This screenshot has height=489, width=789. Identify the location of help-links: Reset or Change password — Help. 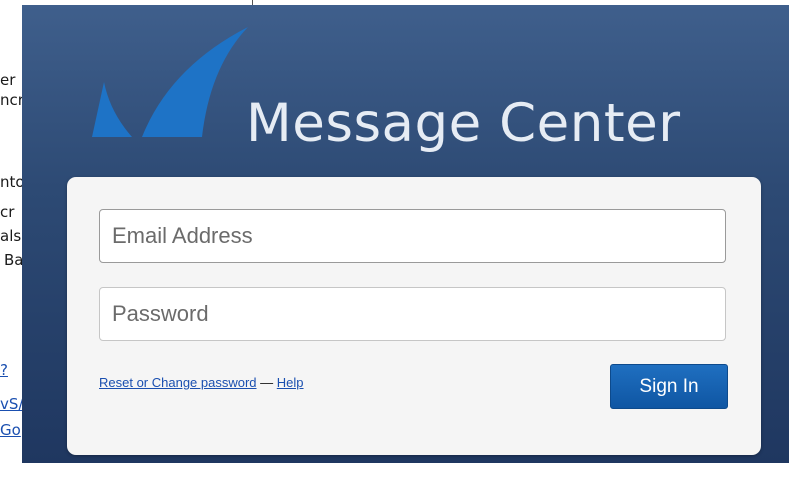
(201, 382).